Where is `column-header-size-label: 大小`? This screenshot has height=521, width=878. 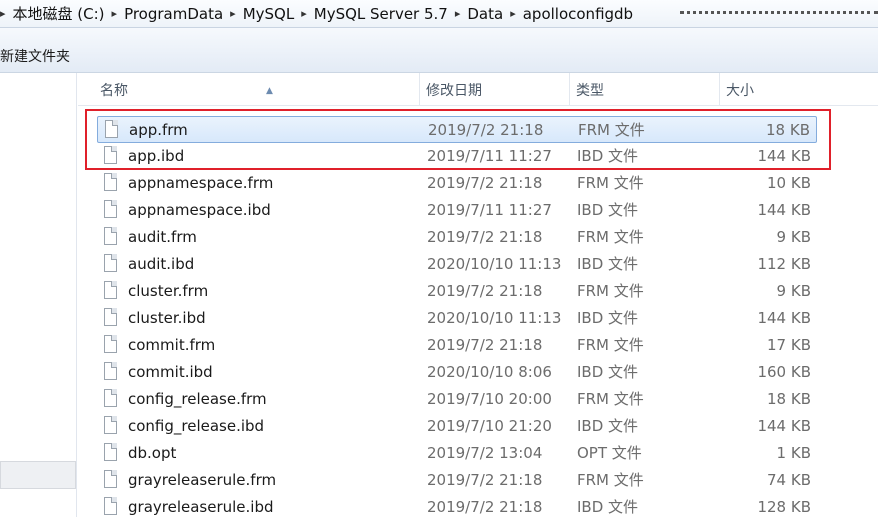
column-header-size-label: 大小 is located at coordinates (740, 91).